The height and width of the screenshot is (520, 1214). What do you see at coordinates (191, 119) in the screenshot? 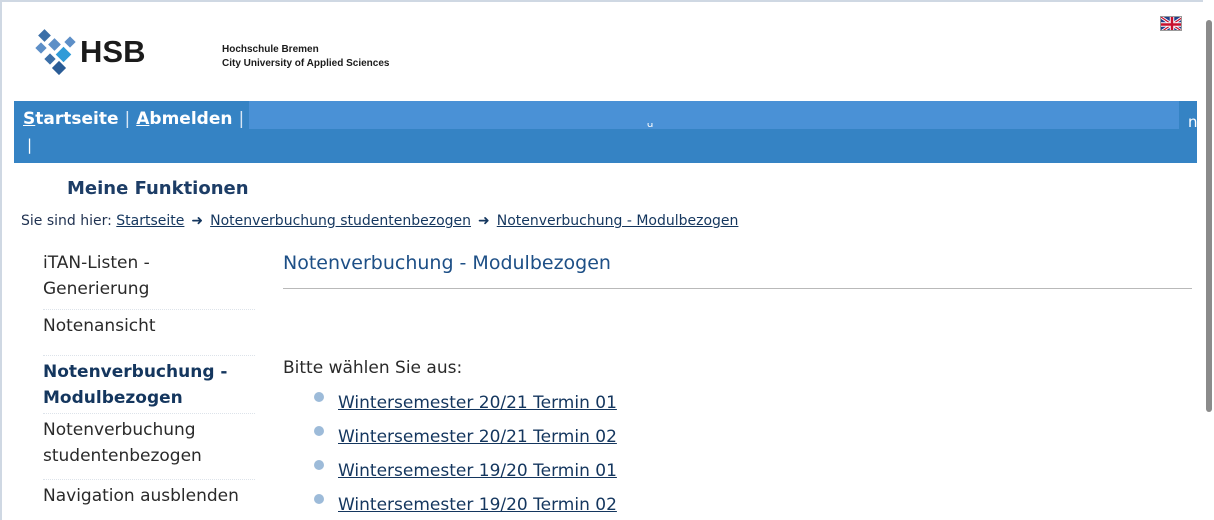
I see `nav-abmelden-label: bmelden` at bounding box center [191, 119].